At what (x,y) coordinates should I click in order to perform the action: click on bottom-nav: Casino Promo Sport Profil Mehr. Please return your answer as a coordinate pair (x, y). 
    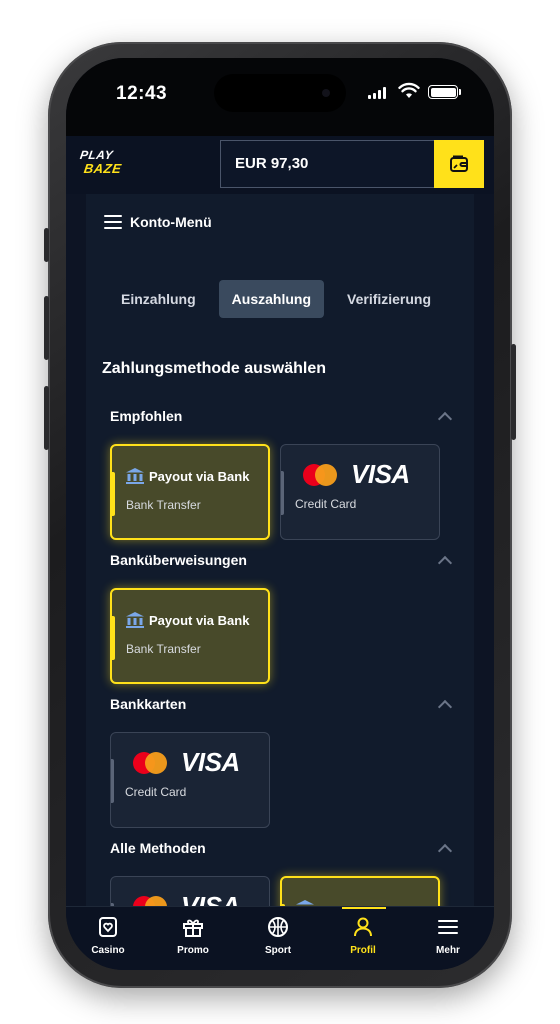
    Looking at the image, I should click on (280, 938).